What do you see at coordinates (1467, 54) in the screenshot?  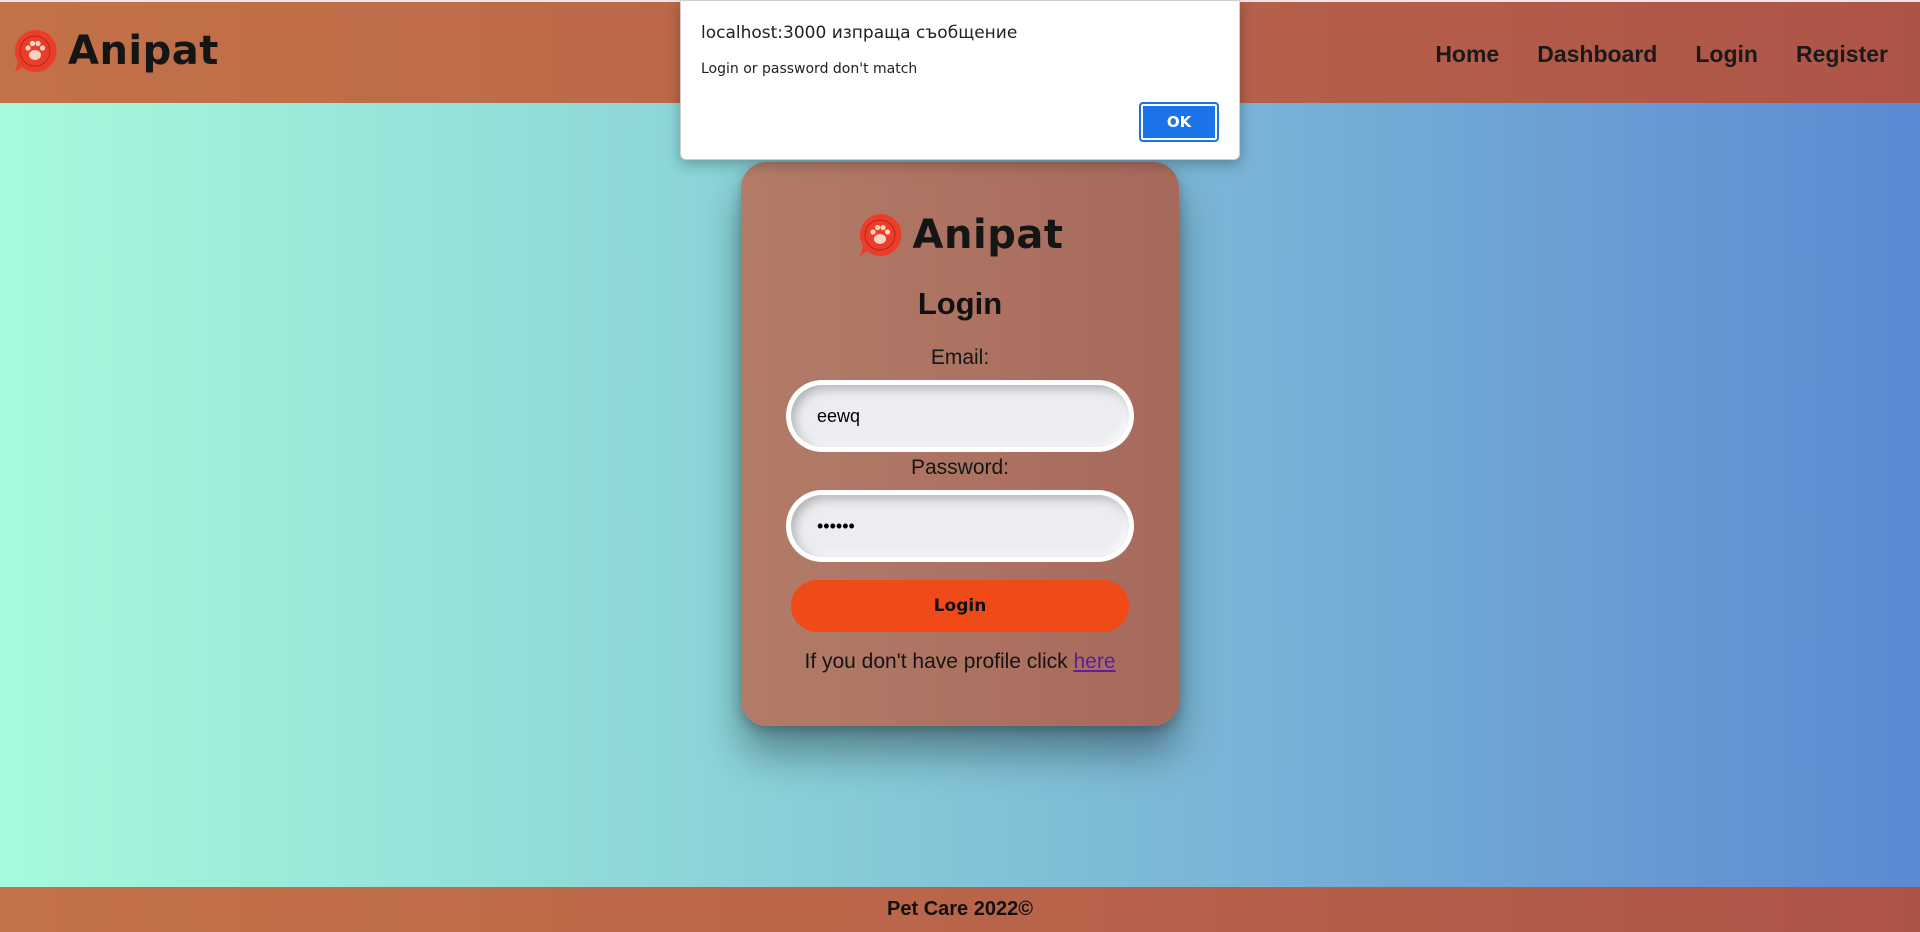 I see `nav-home-link: Home` at bounding box center [1467, 54].